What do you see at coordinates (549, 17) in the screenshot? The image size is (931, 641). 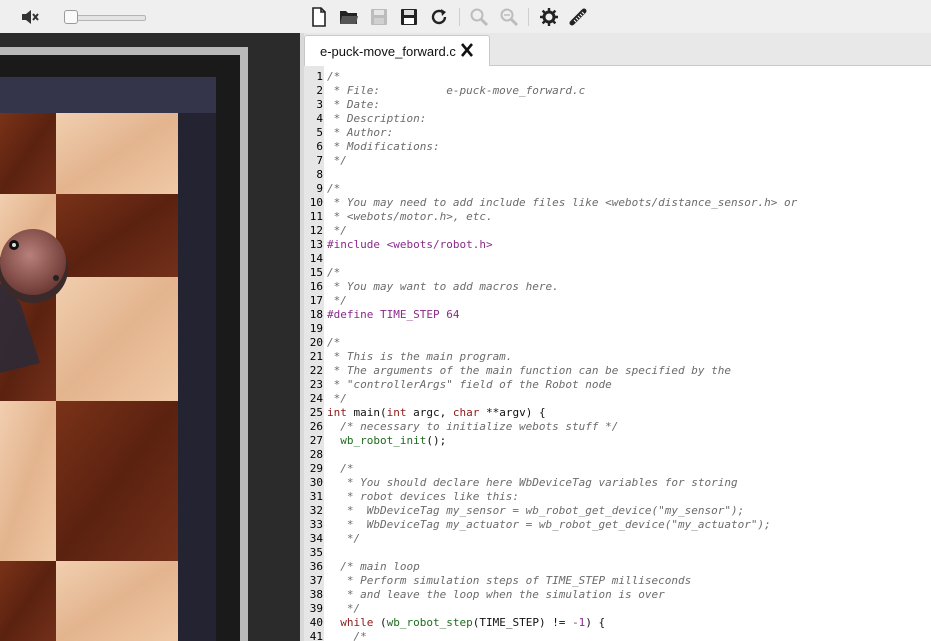 I see `settings-icon` at bounding box center [549, 17].